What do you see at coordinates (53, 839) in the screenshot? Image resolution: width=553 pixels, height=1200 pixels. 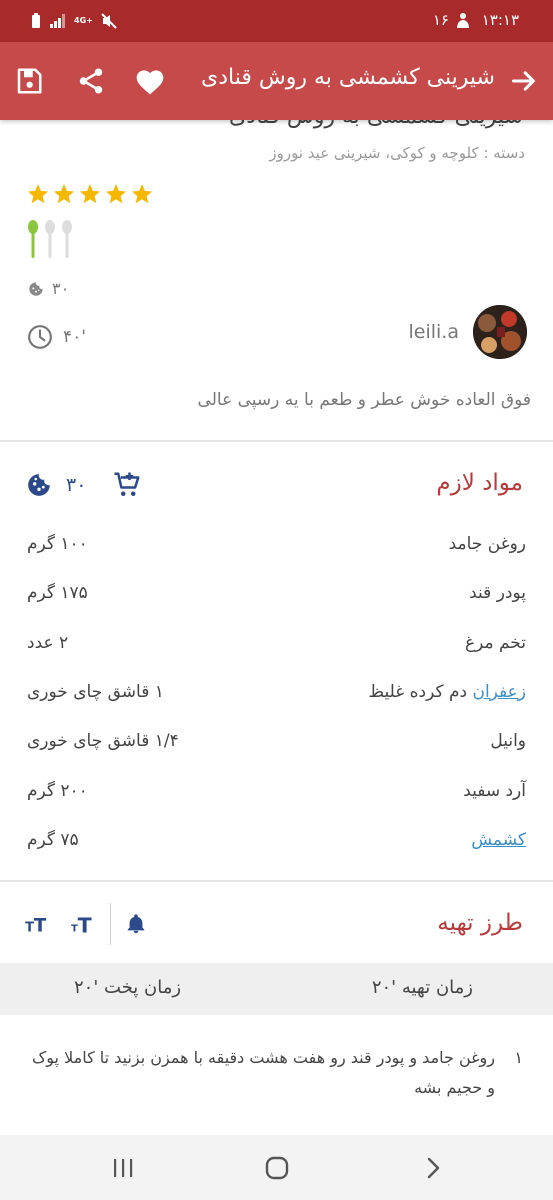 I see `ingredient-amount: ۷۵ گرم` at bounding box center [53, 839].